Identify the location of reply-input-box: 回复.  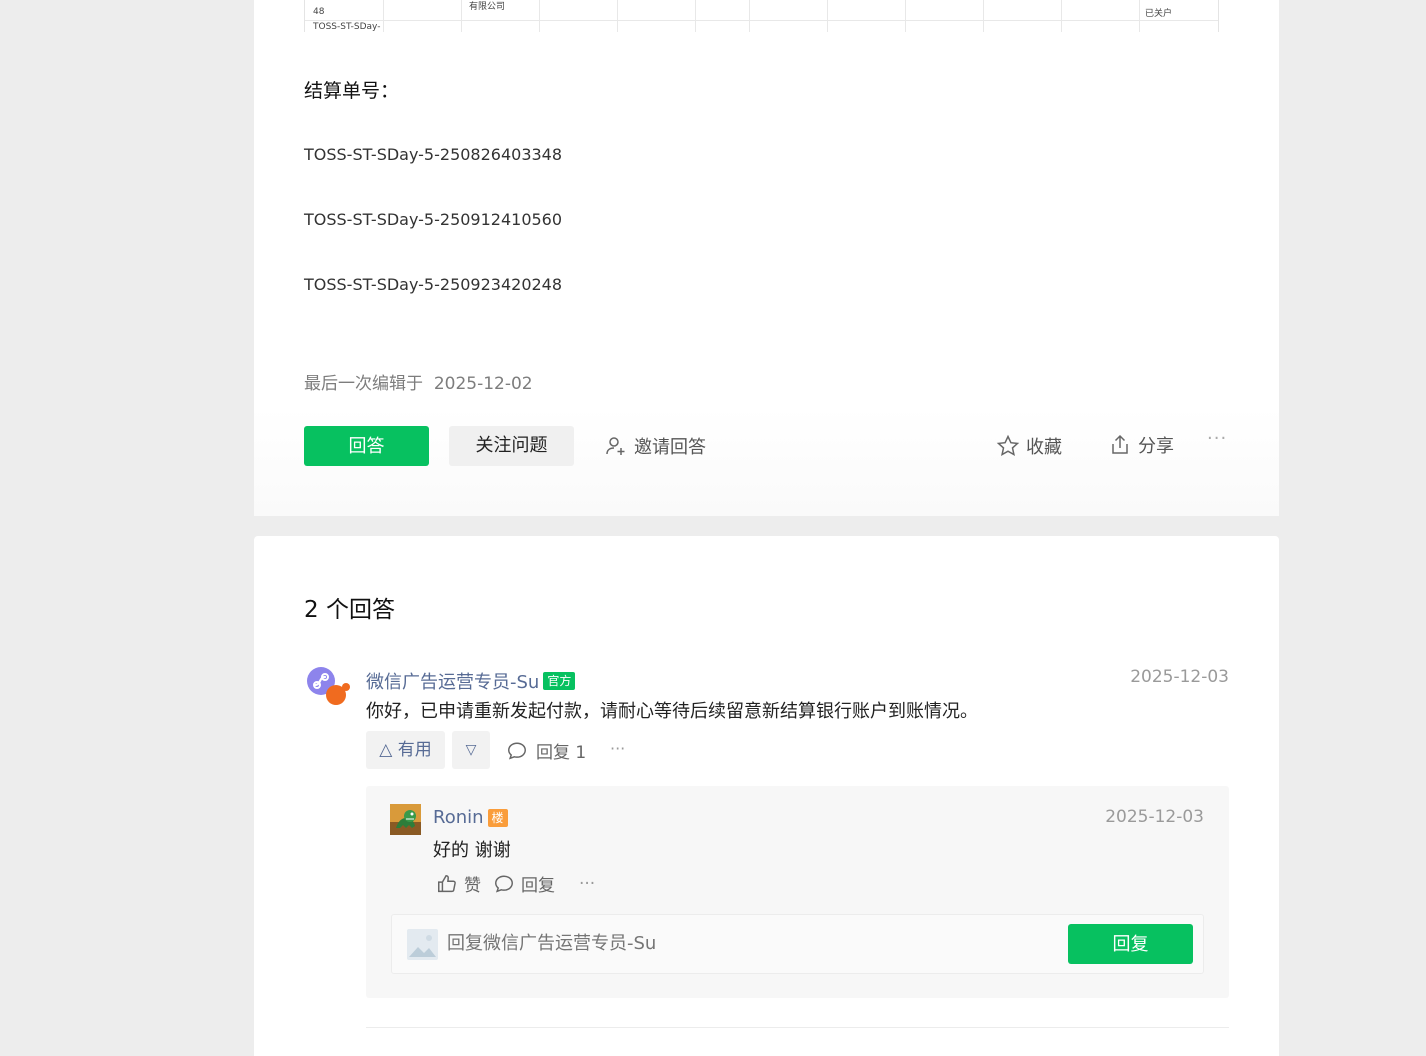
(797, 944).